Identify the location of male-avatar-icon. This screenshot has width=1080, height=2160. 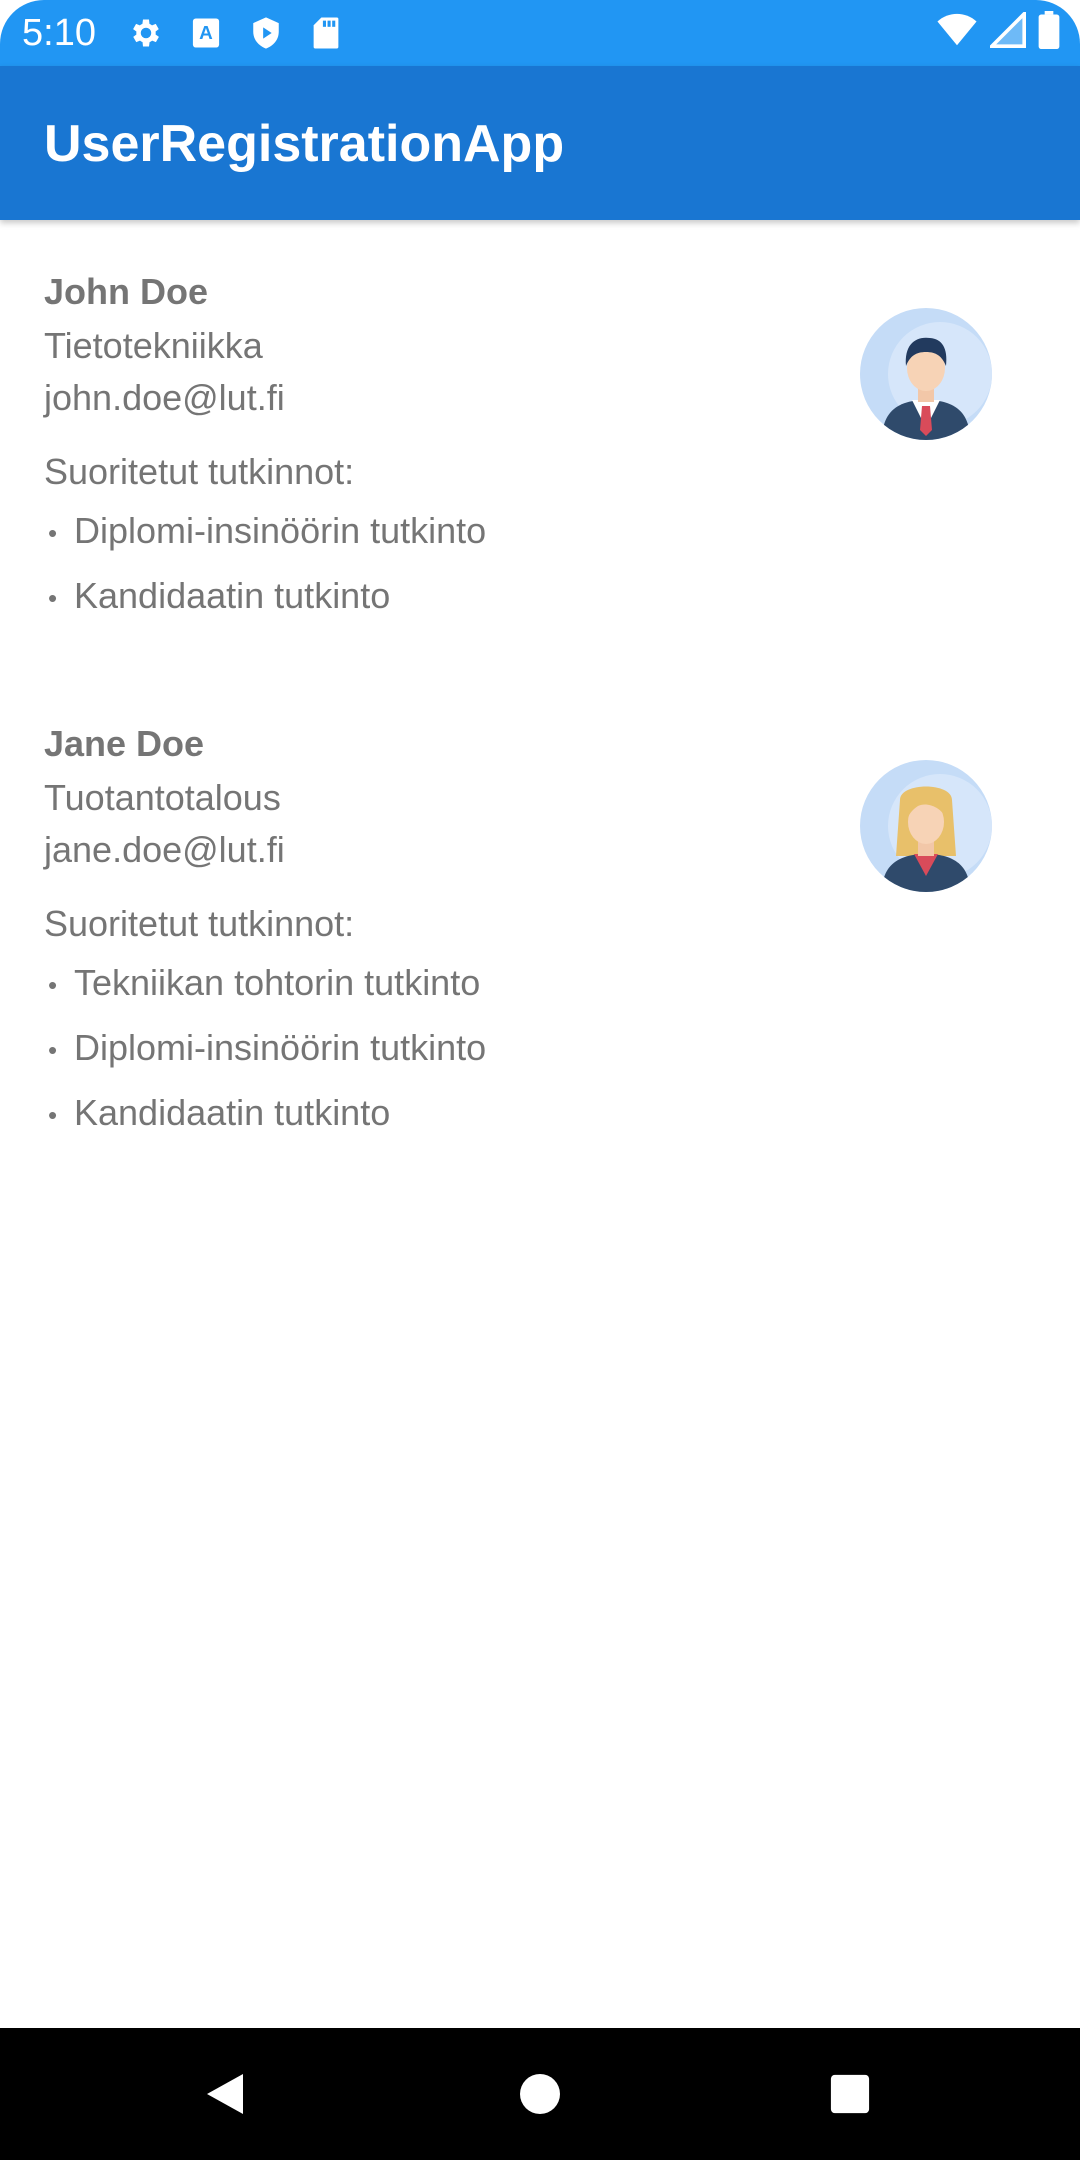
(926, 374).